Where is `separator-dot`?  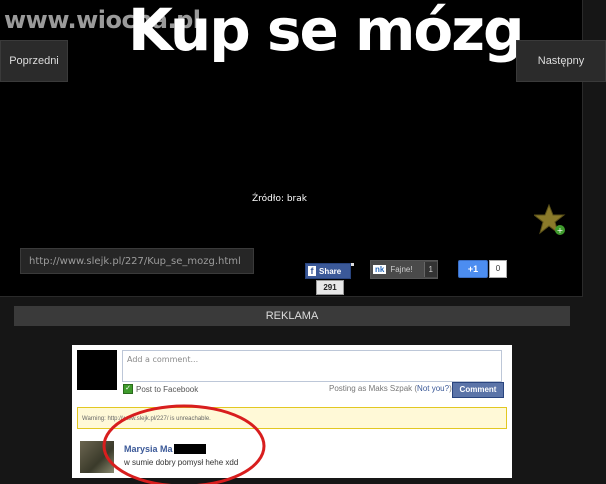
separator-dot is located at coordinates (352, 264).